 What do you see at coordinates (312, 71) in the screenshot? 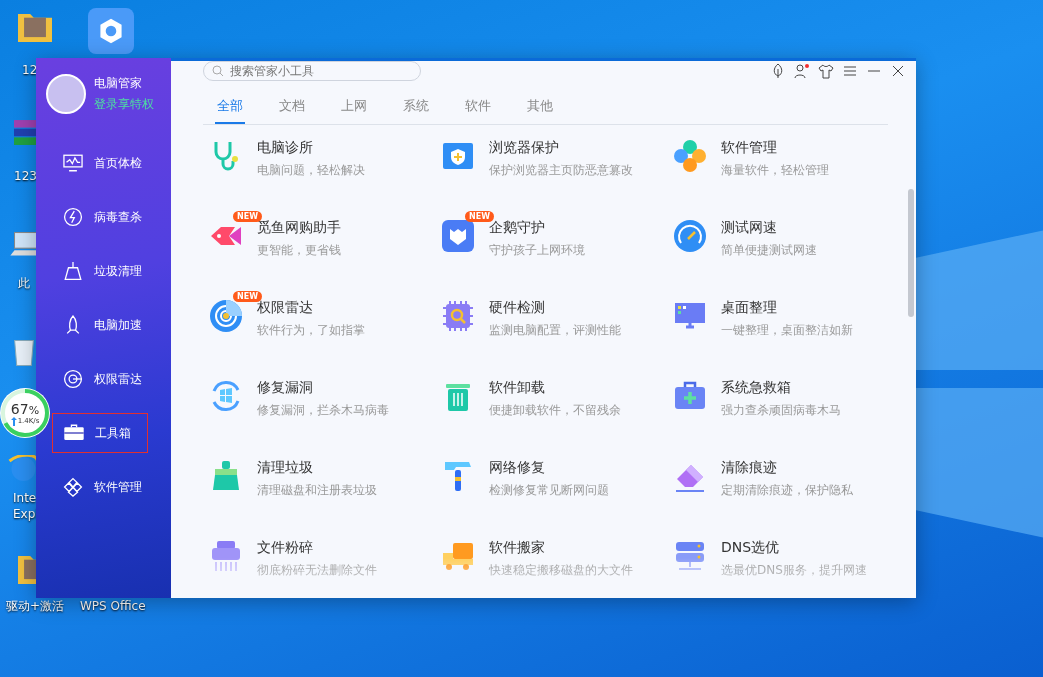
I see `search-field: 搜索管家小工具` at bounding box center [312, 71].